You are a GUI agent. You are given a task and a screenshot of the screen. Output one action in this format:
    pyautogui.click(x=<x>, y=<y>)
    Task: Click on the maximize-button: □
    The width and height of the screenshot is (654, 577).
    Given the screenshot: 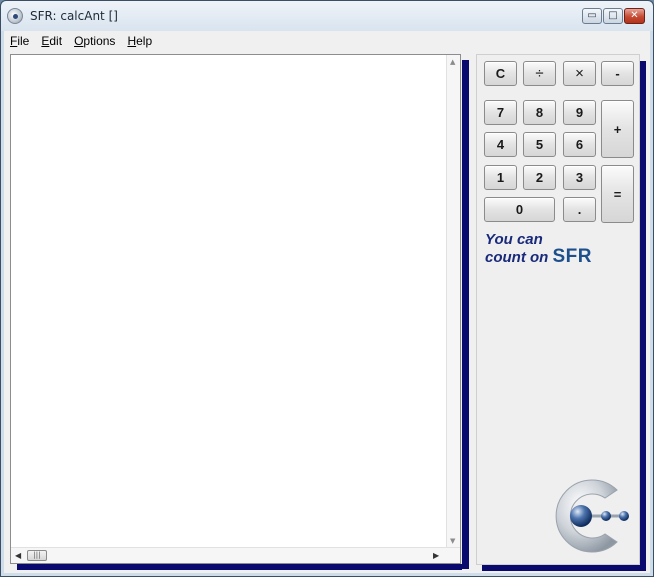 What is the action you would take?
    pyautogui.click(x=613, y=16)
    